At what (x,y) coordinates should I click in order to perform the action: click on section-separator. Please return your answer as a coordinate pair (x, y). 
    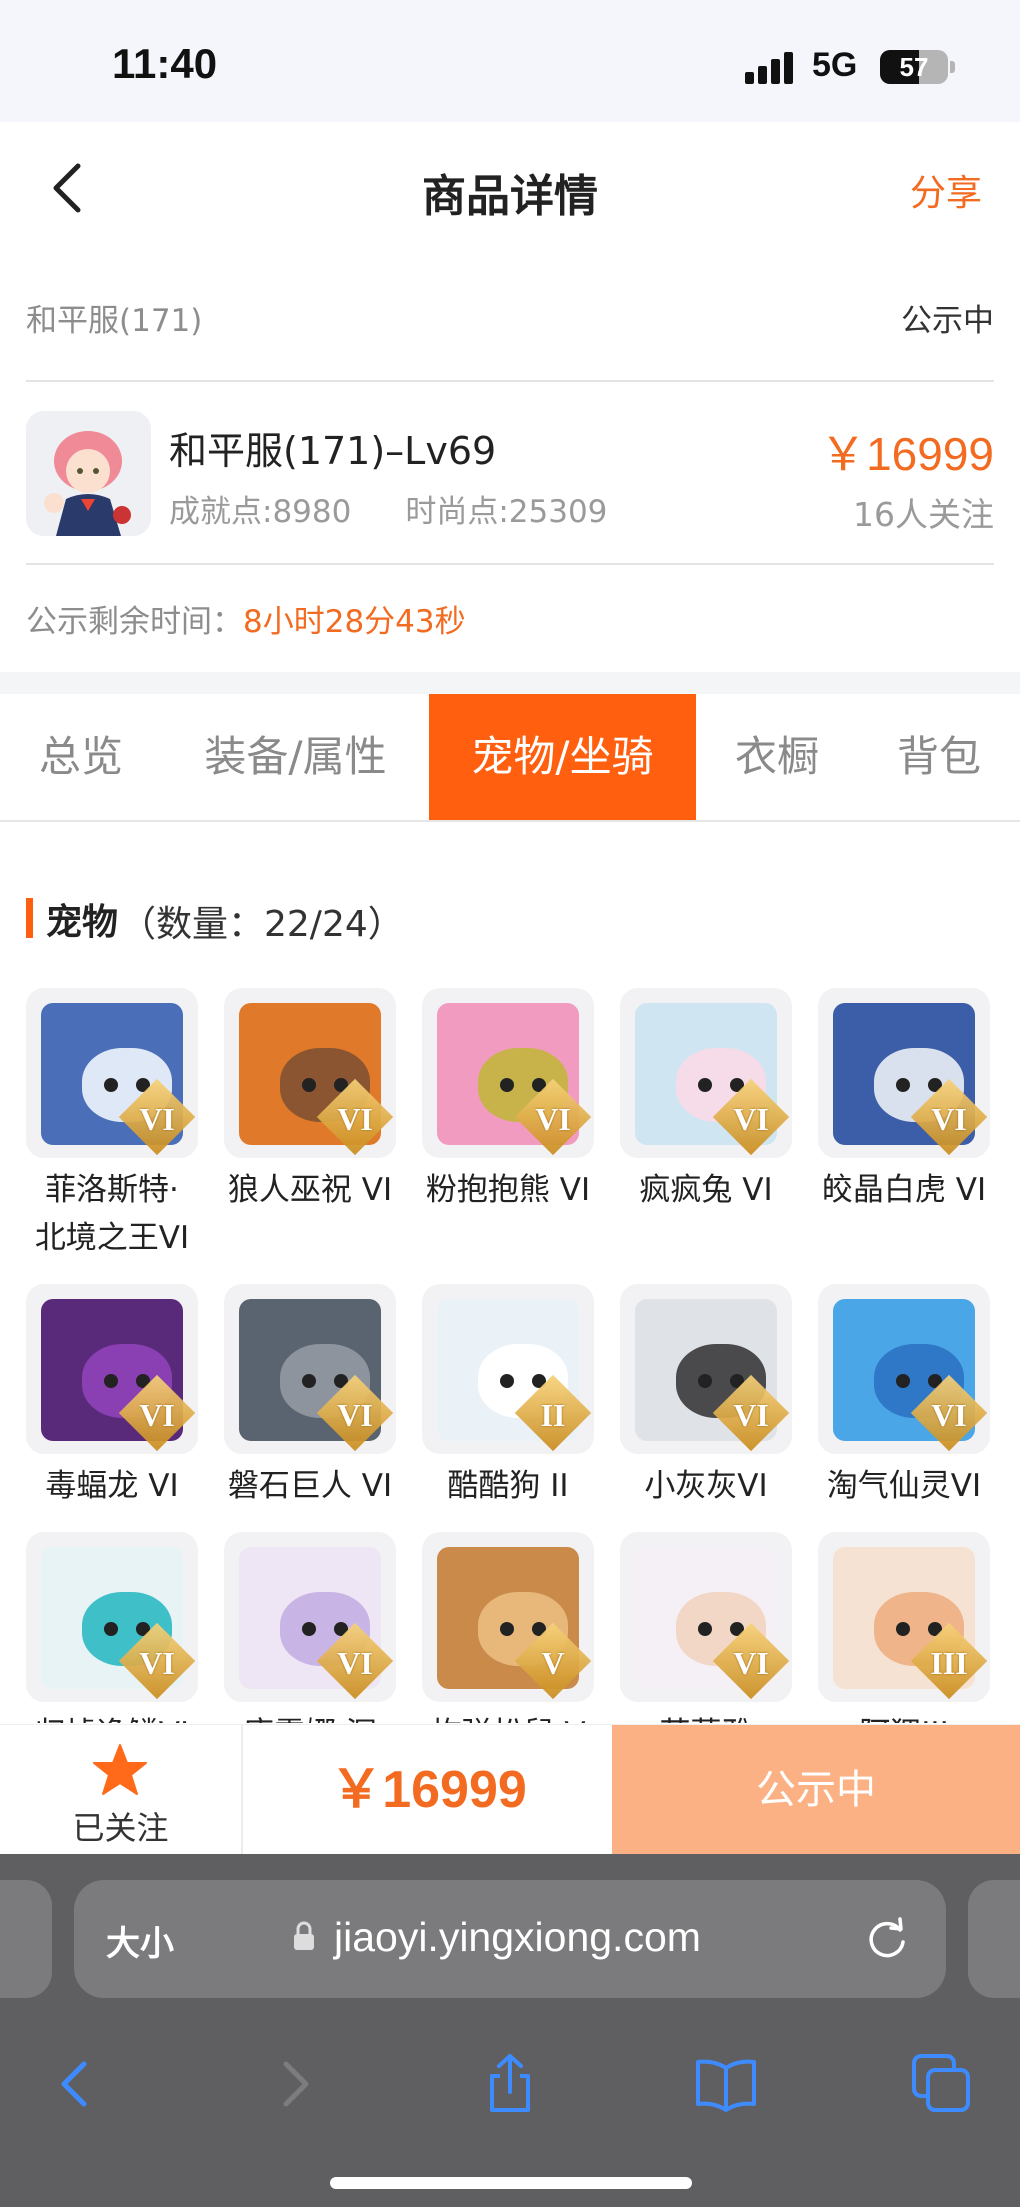
    Looking at the image, I should click on (510, 683).